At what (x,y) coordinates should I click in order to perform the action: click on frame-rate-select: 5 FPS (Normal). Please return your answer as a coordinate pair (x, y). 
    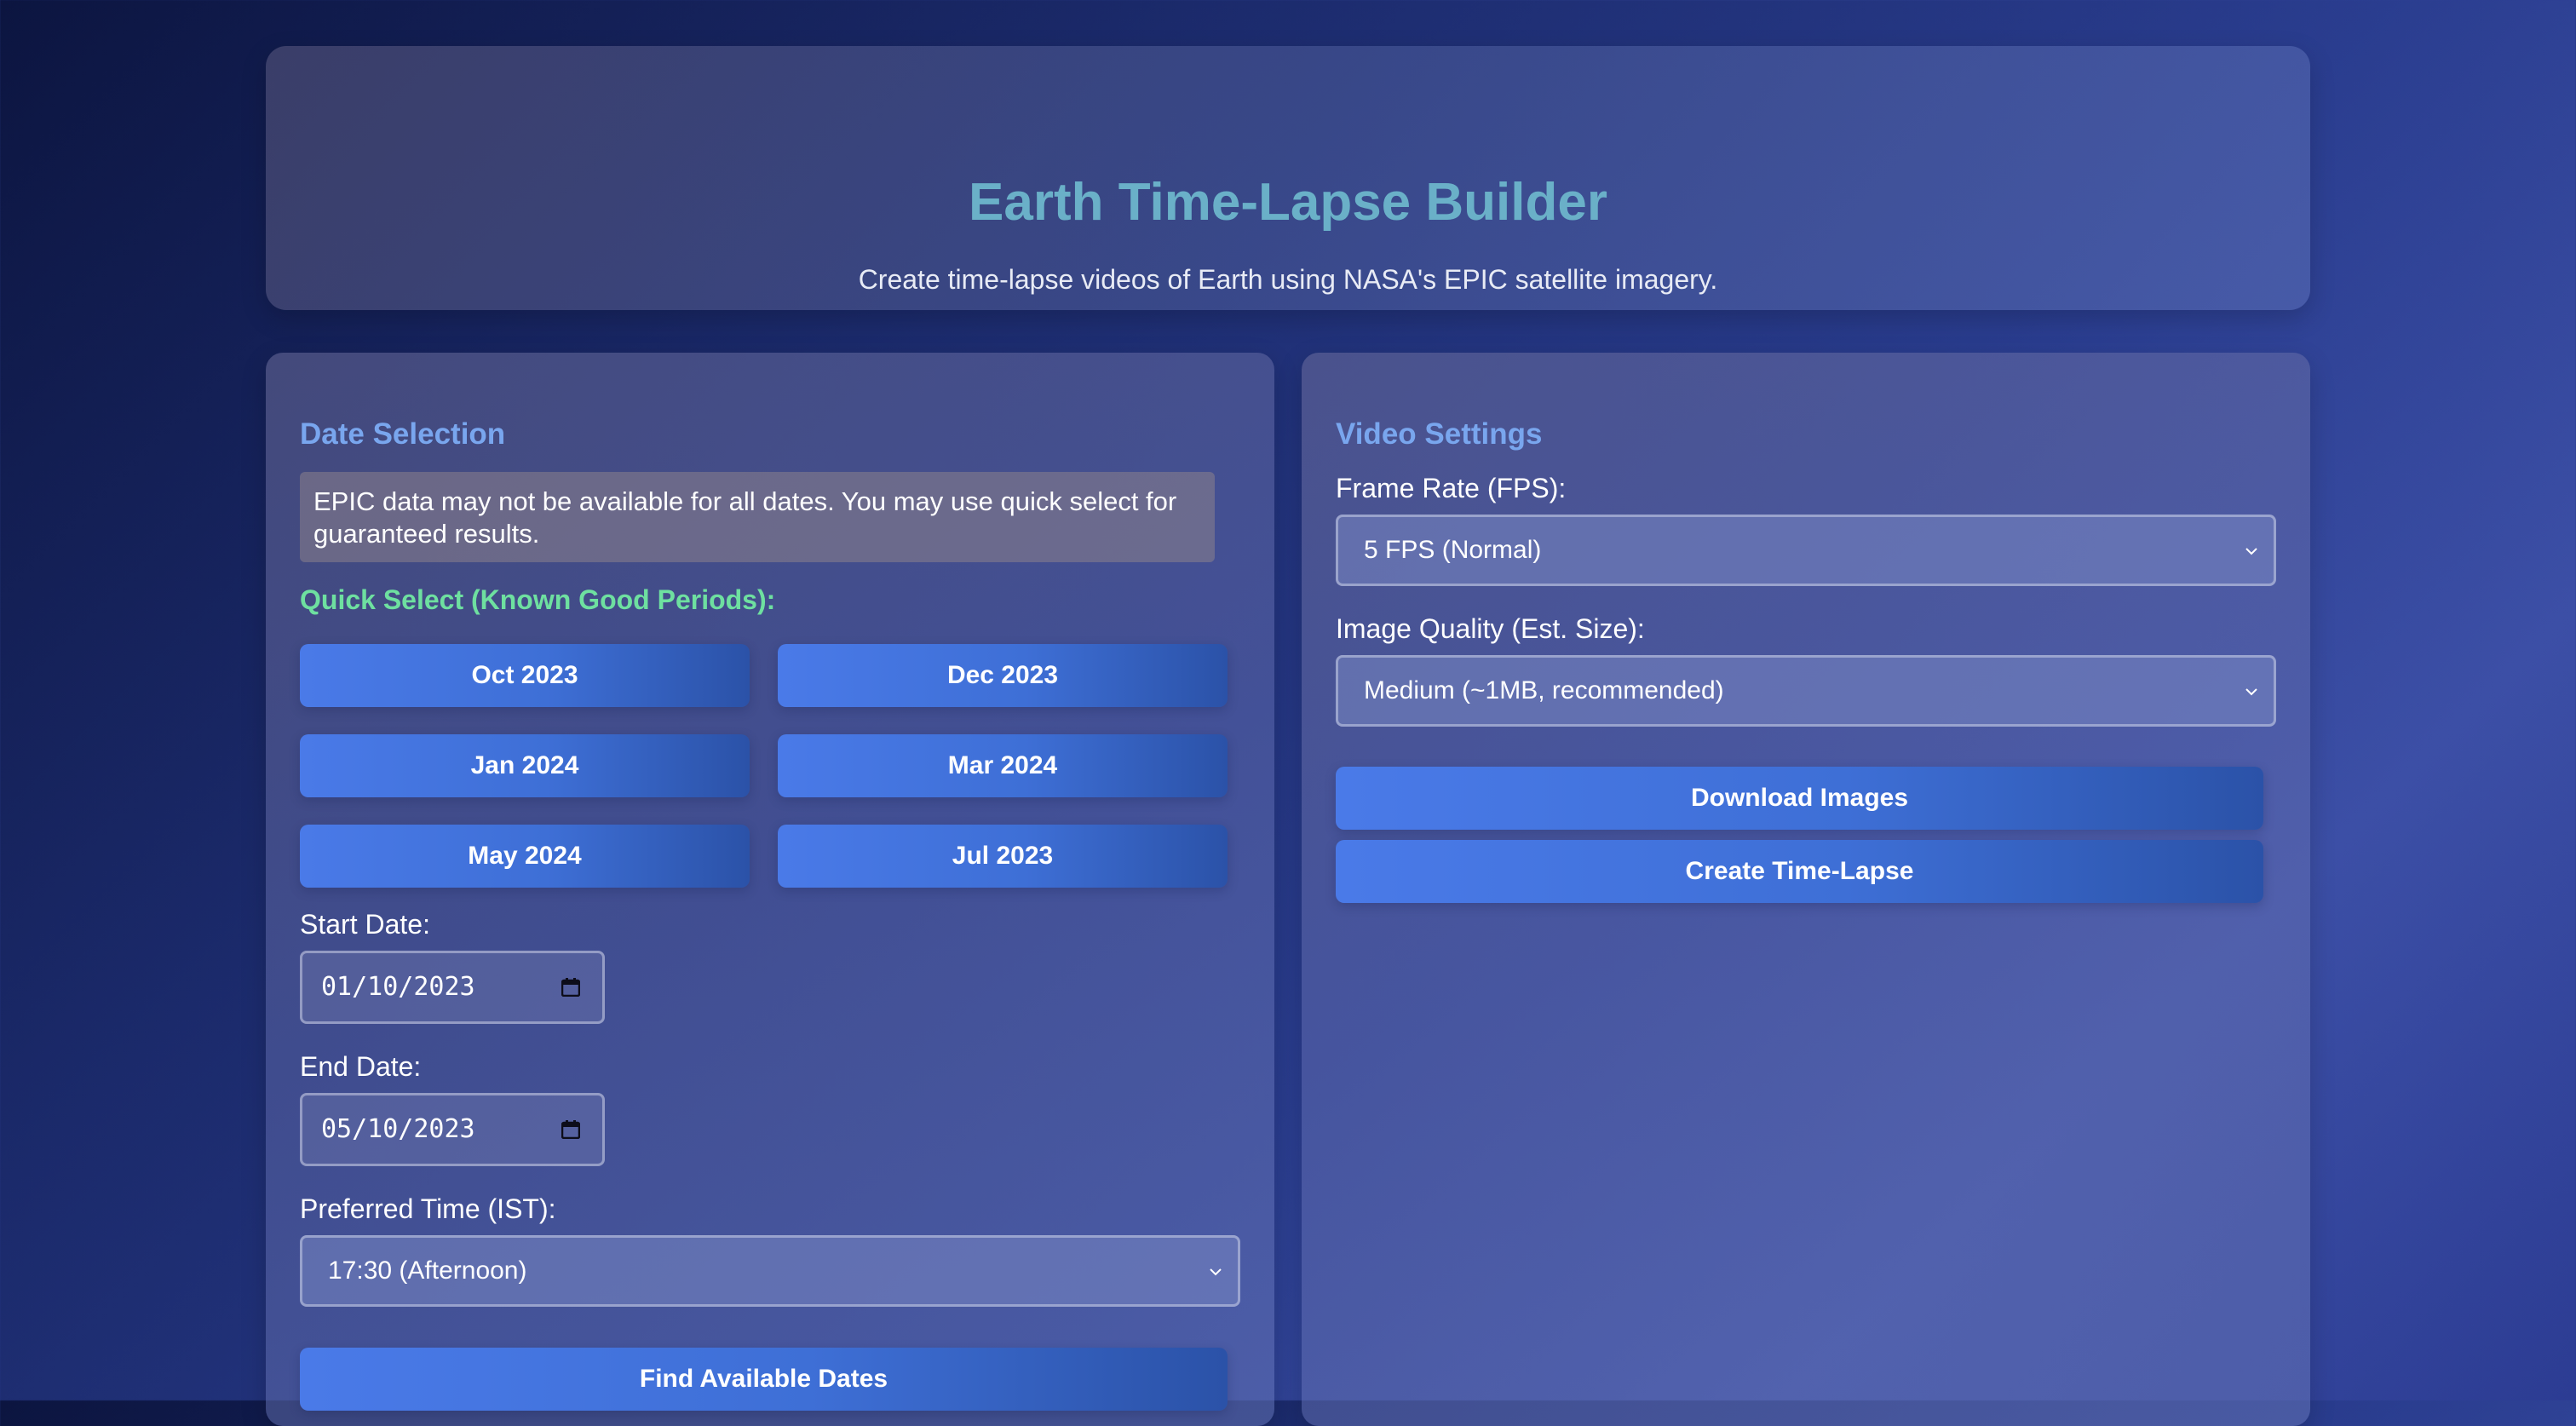
    Looking at the image, I should click on (1806, 550).